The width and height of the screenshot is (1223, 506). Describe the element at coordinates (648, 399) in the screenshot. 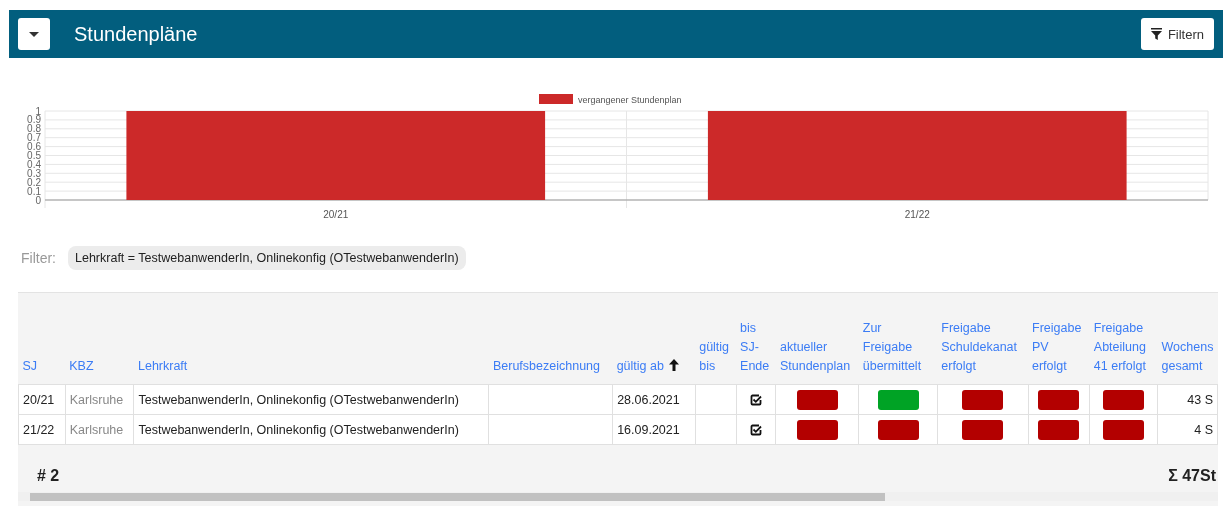

I see `table-cell-text: 28.06.2021` at that location.